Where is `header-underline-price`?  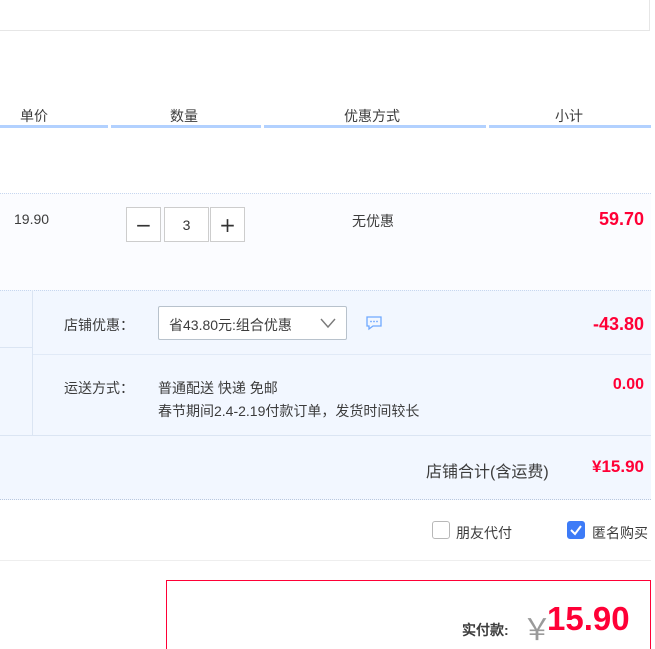 header-underline-price is located at coordinates (54, 126).